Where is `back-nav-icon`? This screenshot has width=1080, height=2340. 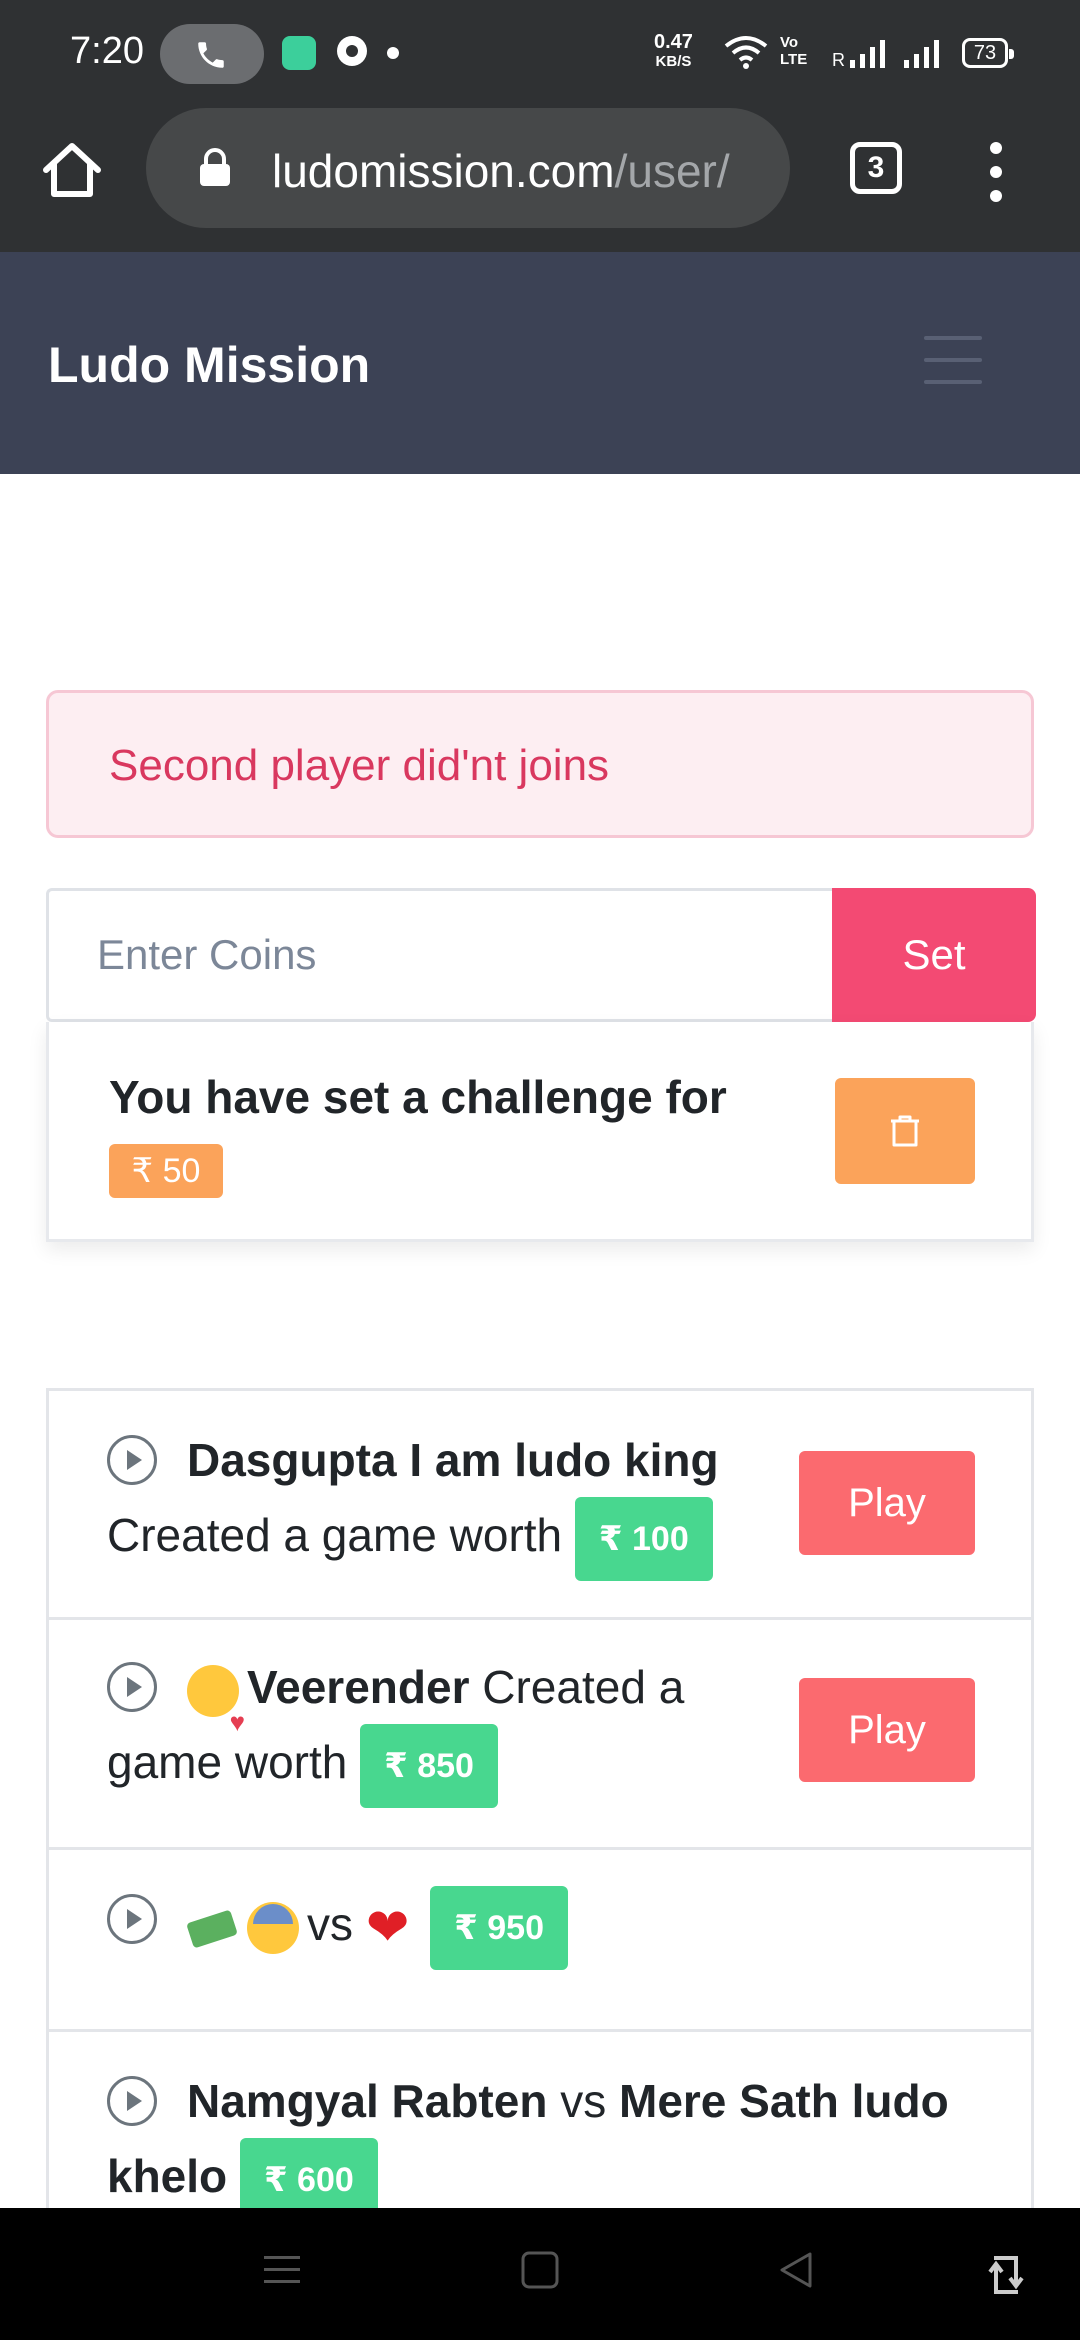 back-nav-icon is located at coordinates (796, 2270).